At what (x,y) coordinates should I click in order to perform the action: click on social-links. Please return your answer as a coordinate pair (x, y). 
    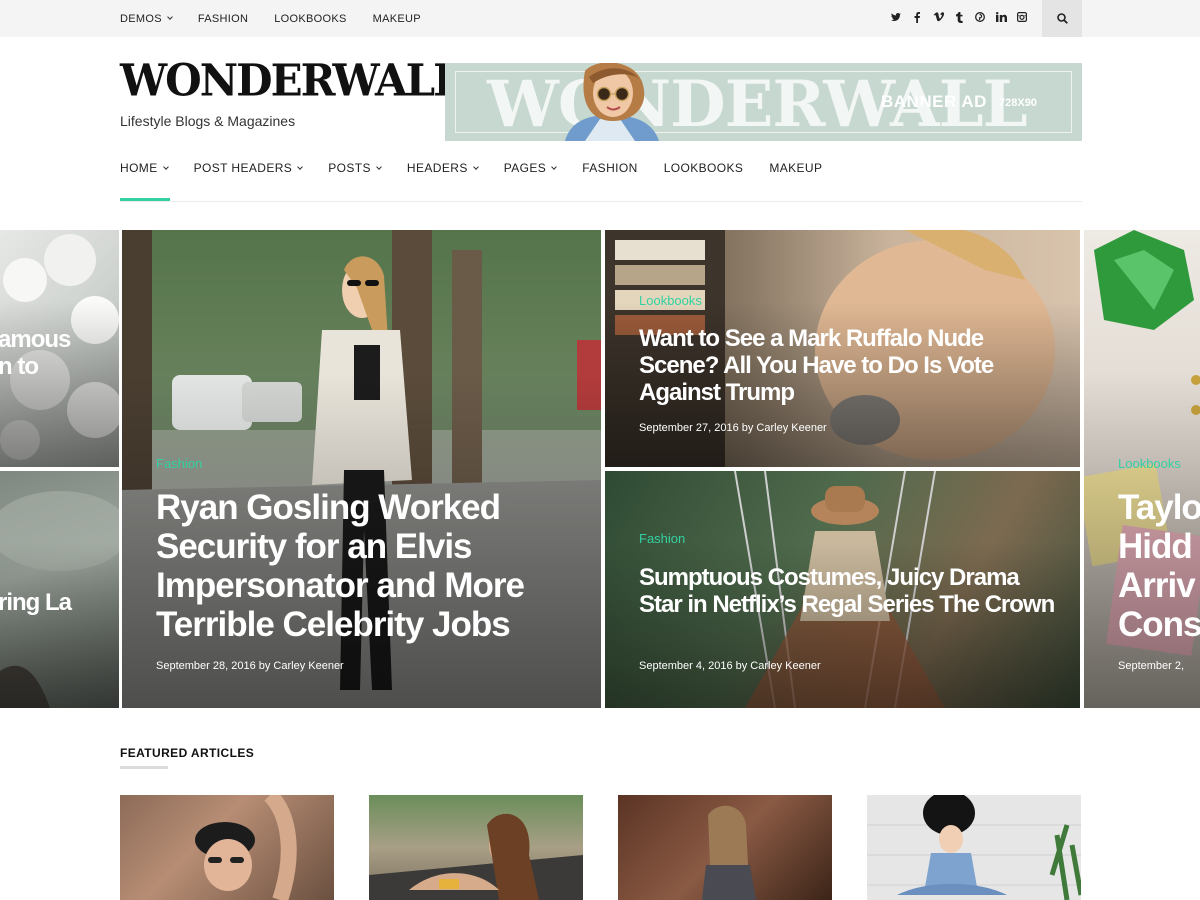
    Looking at the image, I should click on (954, 18).